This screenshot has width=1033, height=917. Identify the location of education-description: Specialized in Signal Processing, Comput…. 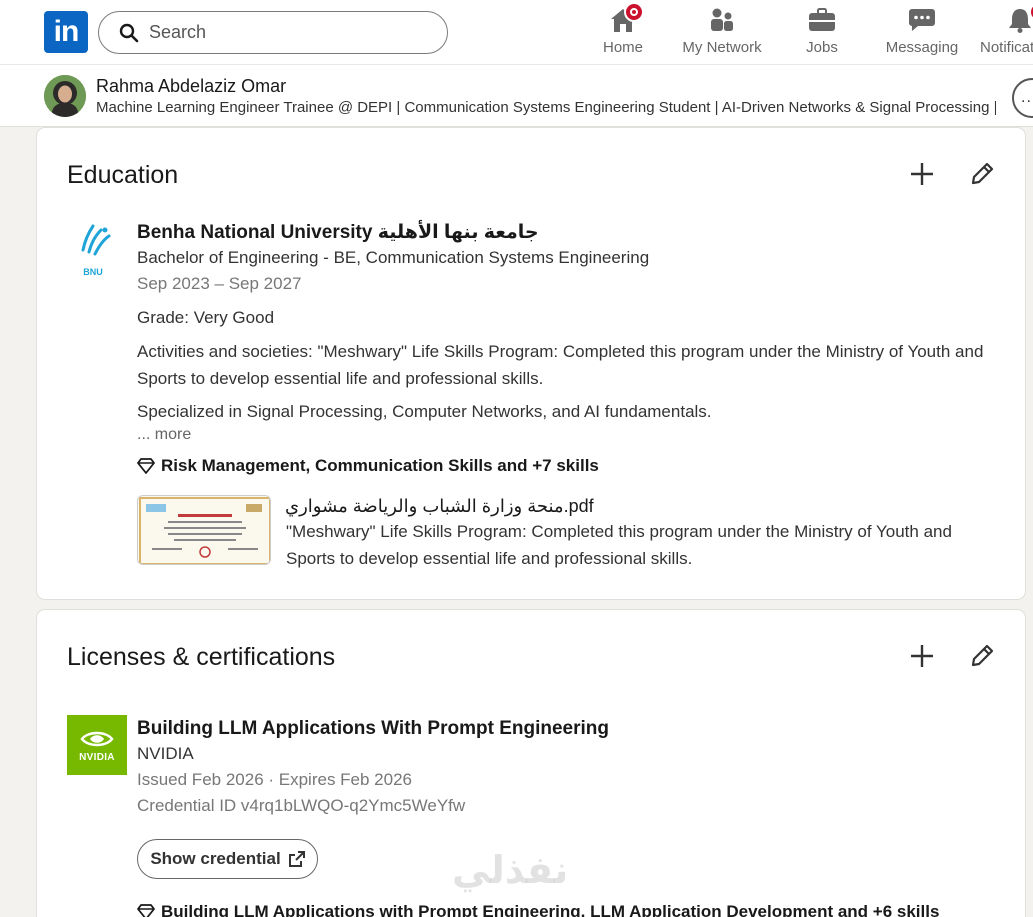
(424, 411).